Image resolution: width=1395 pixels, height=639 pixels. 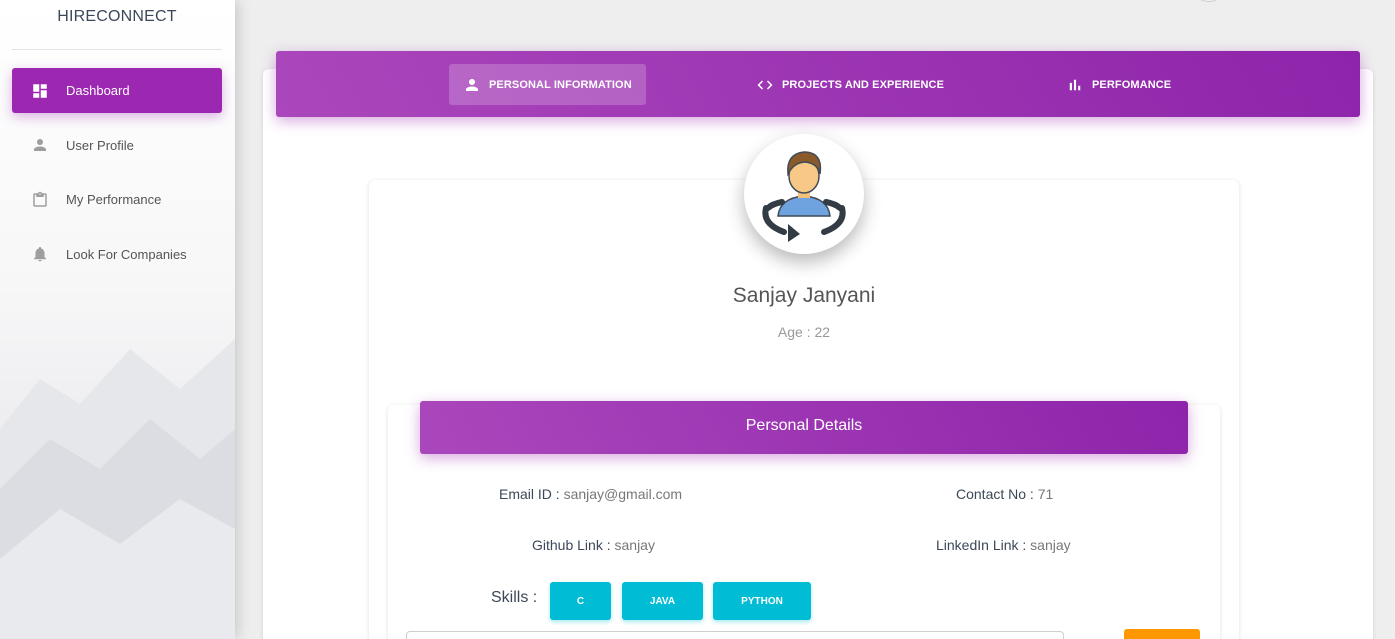 What do you see at coordinates (100, 145) in the screenshot?
I see `sidebar-item-label: User Profile` at bounding box center [100, 145].